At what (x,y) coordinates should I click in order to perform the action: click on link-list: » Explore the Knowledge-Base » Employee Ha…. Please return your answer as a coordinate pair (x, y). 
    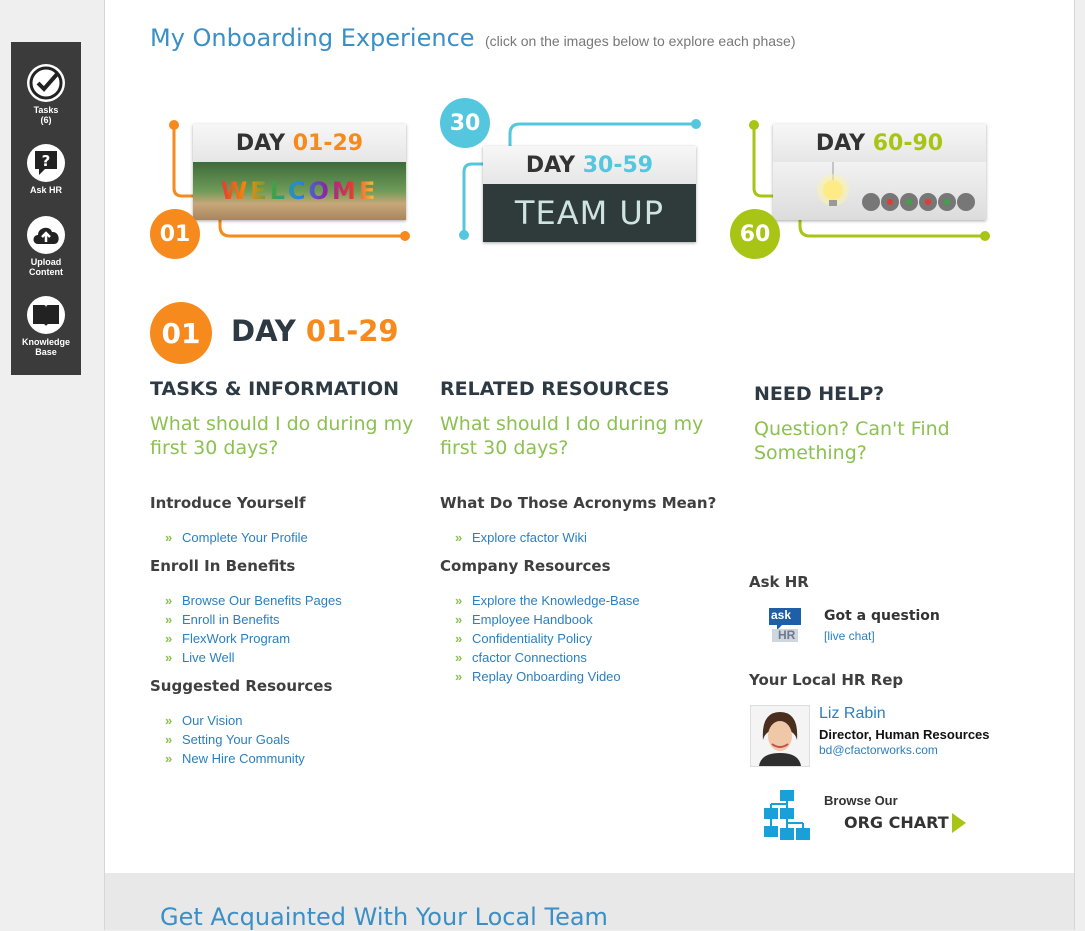
    Looking at the image, I should click on (547, 638).